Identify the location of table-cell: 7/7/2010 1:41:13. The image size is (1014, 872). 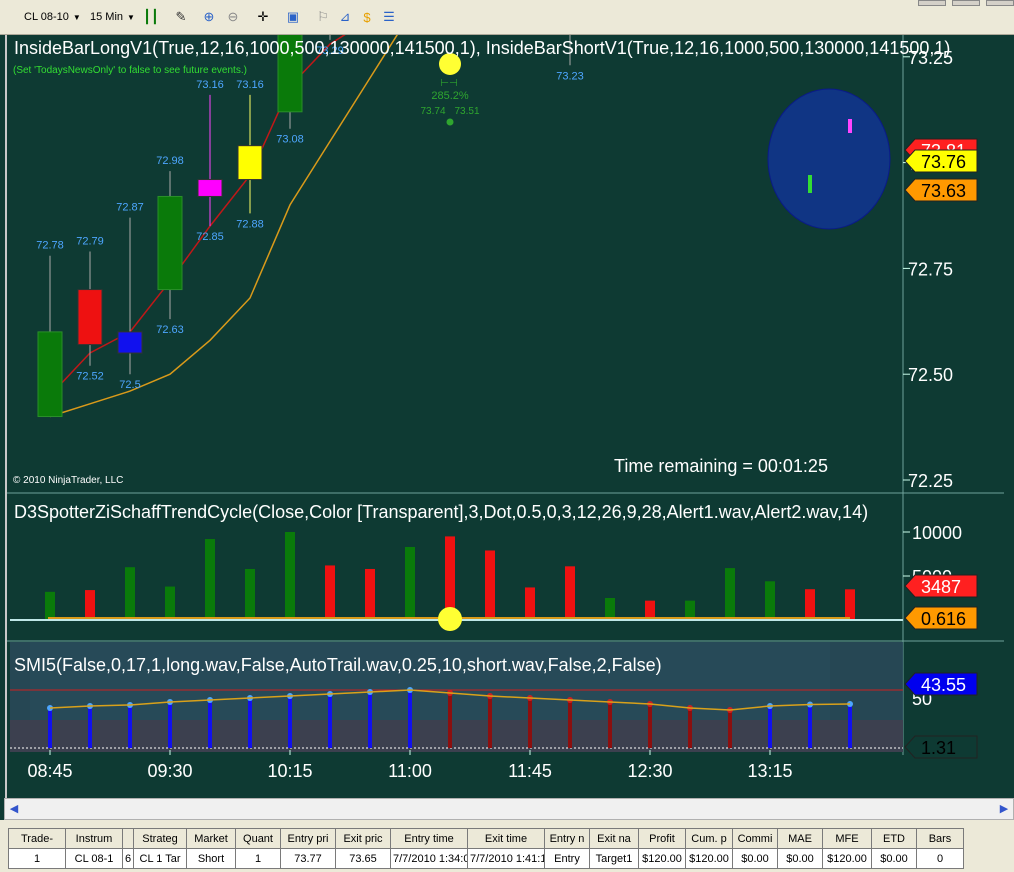
(506, 858).